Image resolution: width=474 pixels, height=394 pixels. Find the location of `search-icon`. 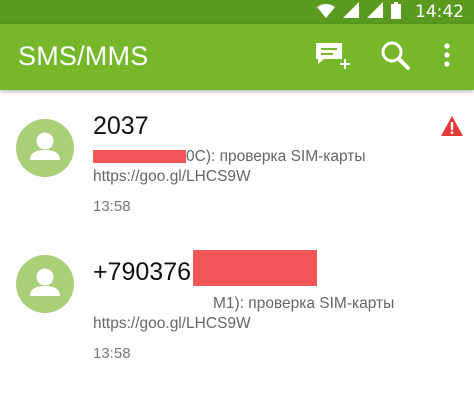

search-icon is located at coordinates (395, 57).